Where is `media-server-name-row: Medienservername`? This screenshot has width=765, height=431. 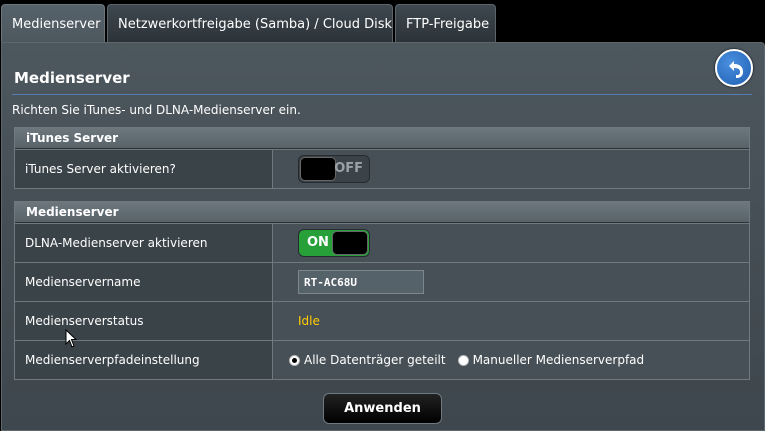
media-server-name-row: Medienservername is located at coordinates (382, 281).